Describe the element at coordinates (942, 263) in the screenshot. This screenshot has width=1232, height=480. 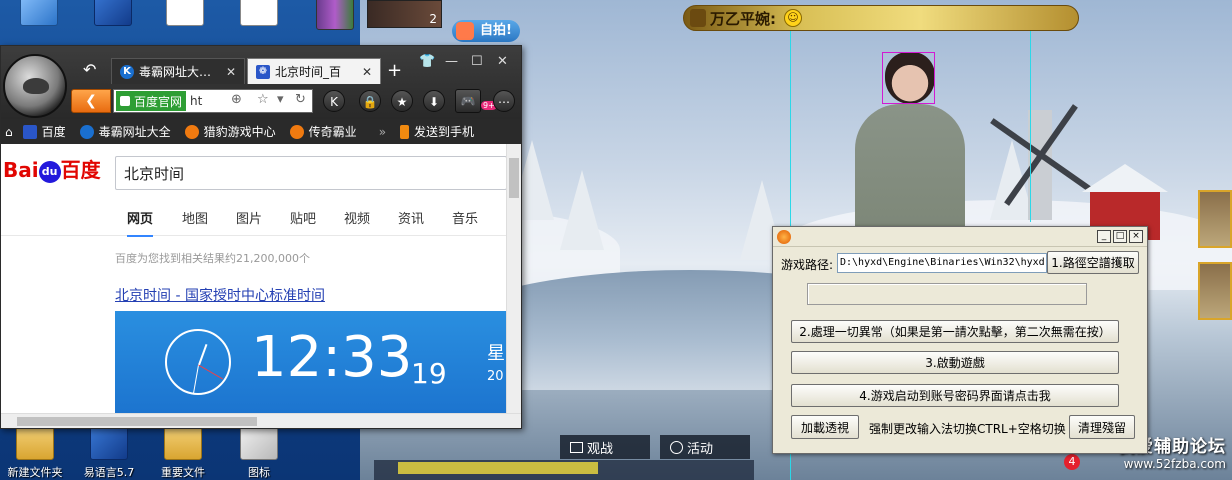
I see `game-path-input: D:\hyxd\Engine\Binaries\Win32\hyxd` at that location.